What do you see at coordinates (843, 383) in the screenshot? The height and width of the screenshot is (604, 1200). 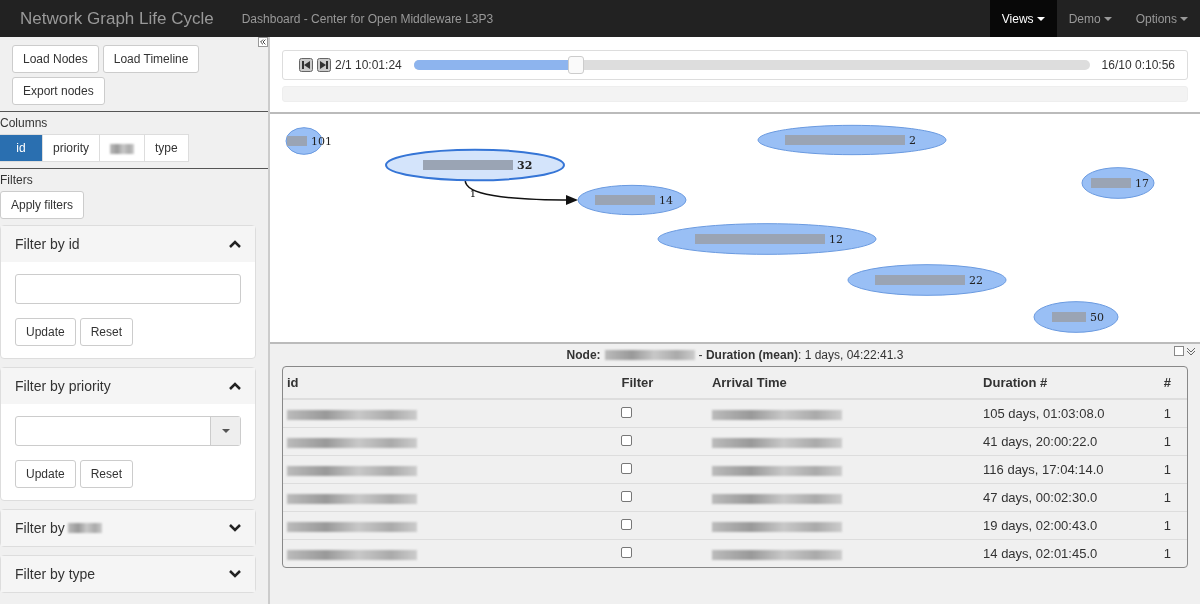 I see `column-header: Arrival Time` at bounding box center [843, 383].